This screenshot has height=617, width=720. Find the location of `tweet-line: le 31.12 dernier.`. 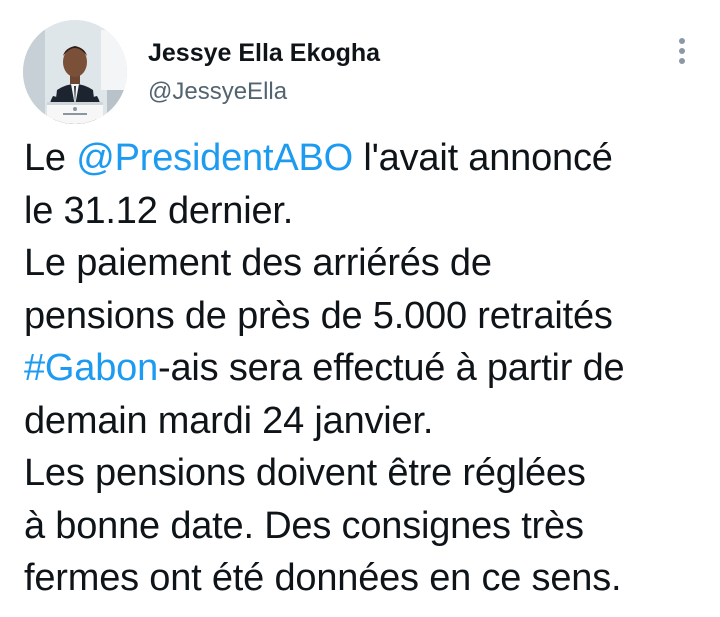

tweet-line: le 31.12 dernier. is located at coordinates (159, 210).